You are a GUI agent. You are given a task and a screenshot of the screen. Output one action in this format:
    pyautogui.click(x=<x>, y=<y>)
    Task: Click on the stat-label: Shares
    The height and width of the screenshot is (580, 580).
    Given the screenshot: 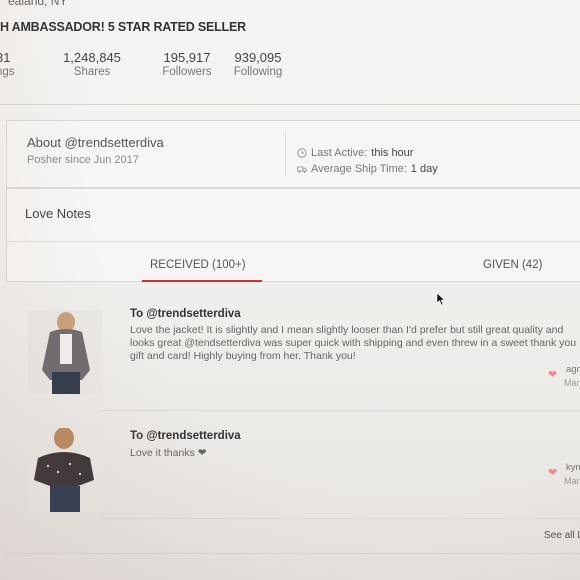 What is the action you would take?
    pyautogui.click(x=92, y=72)
    